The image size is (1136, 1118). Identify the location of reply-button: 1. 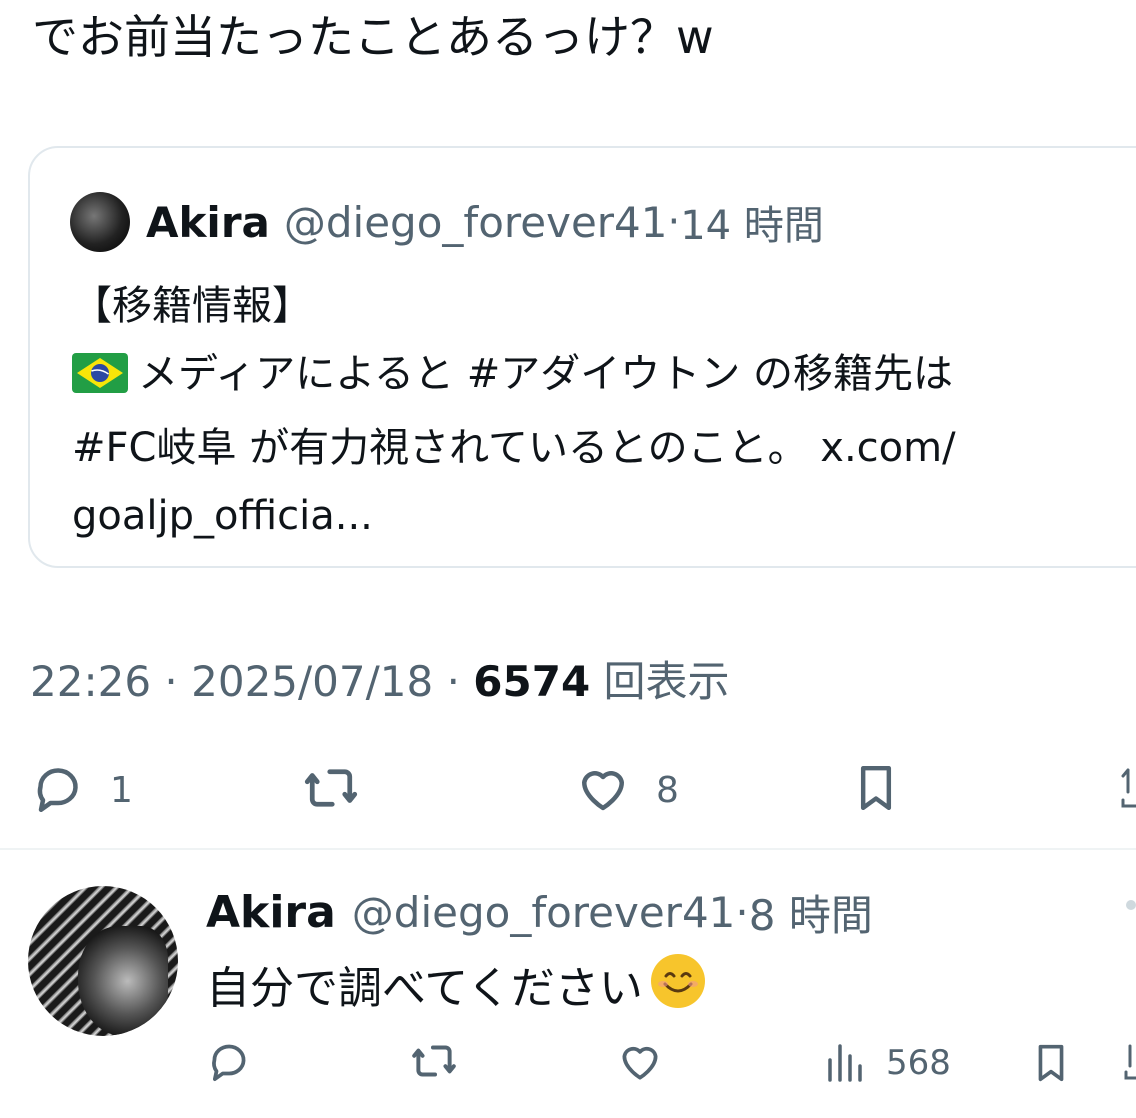
(80, 790).